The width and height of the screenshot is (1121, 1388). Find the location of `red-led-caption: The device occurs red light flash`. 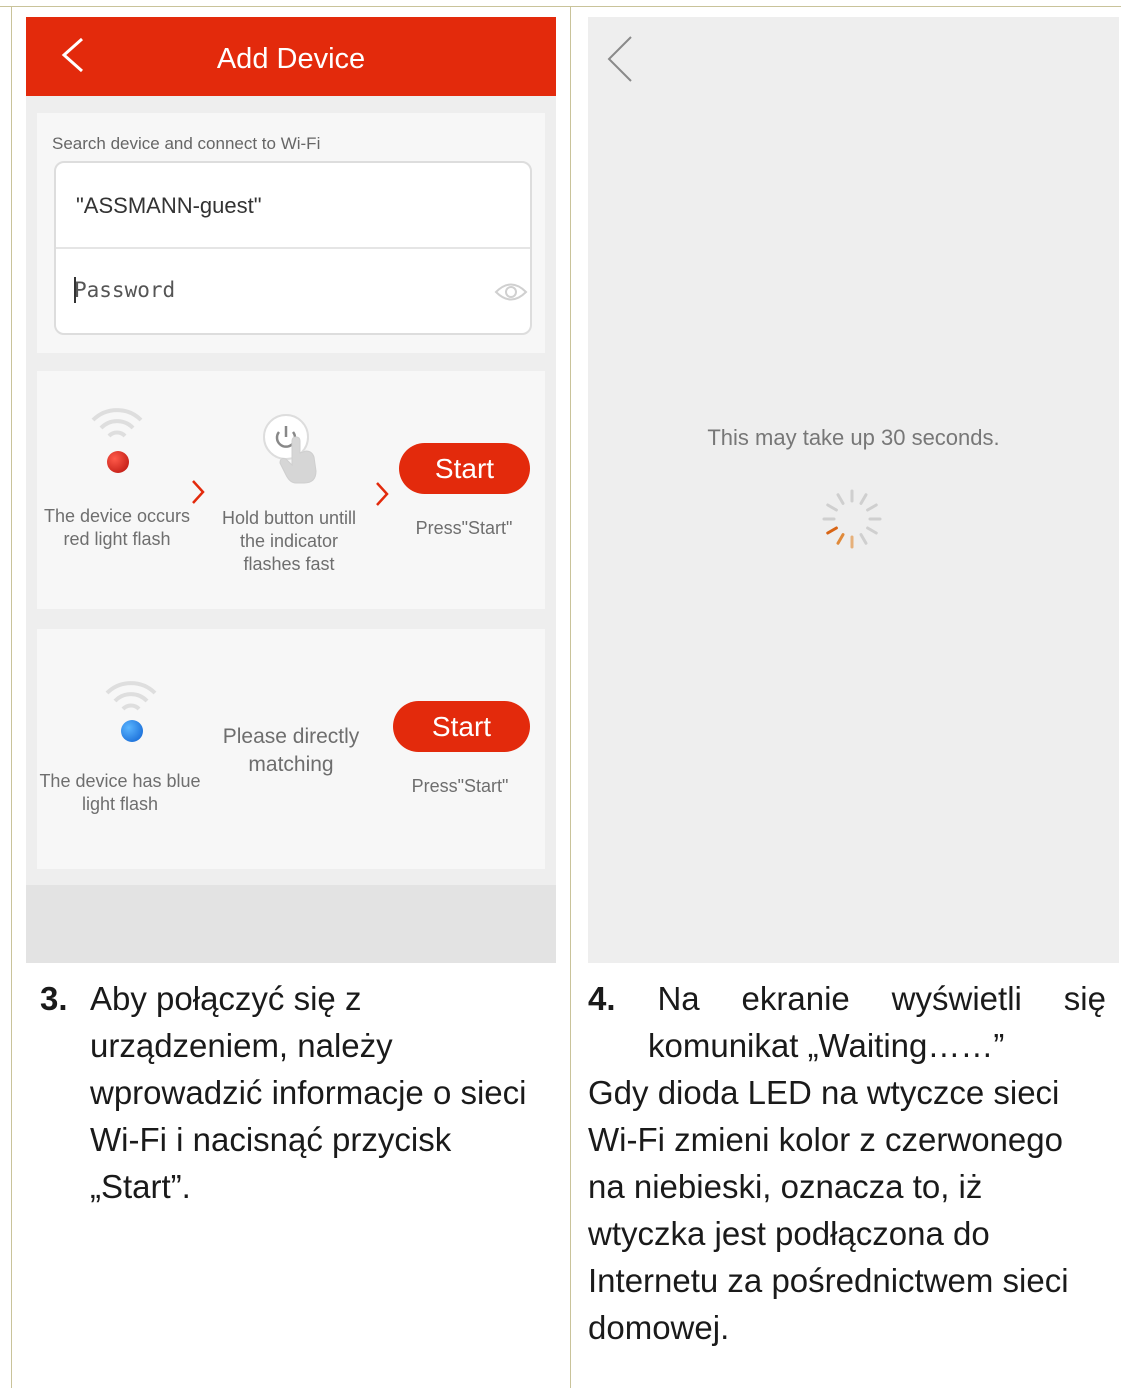

red-led-caption: The device occurs red light flash is located at coordinates (117, 527).